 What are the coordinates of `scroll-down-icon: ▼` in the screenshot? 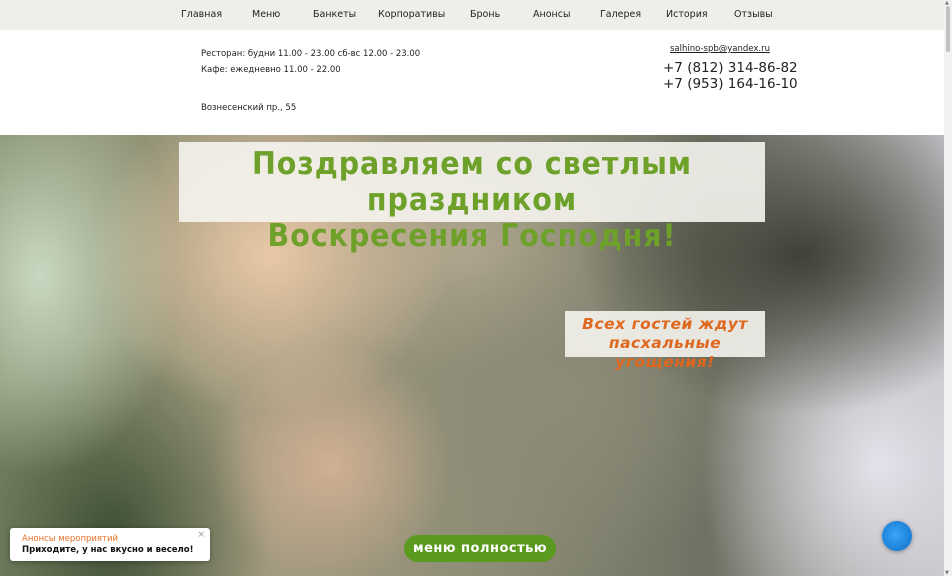 It's located at (947, 573).